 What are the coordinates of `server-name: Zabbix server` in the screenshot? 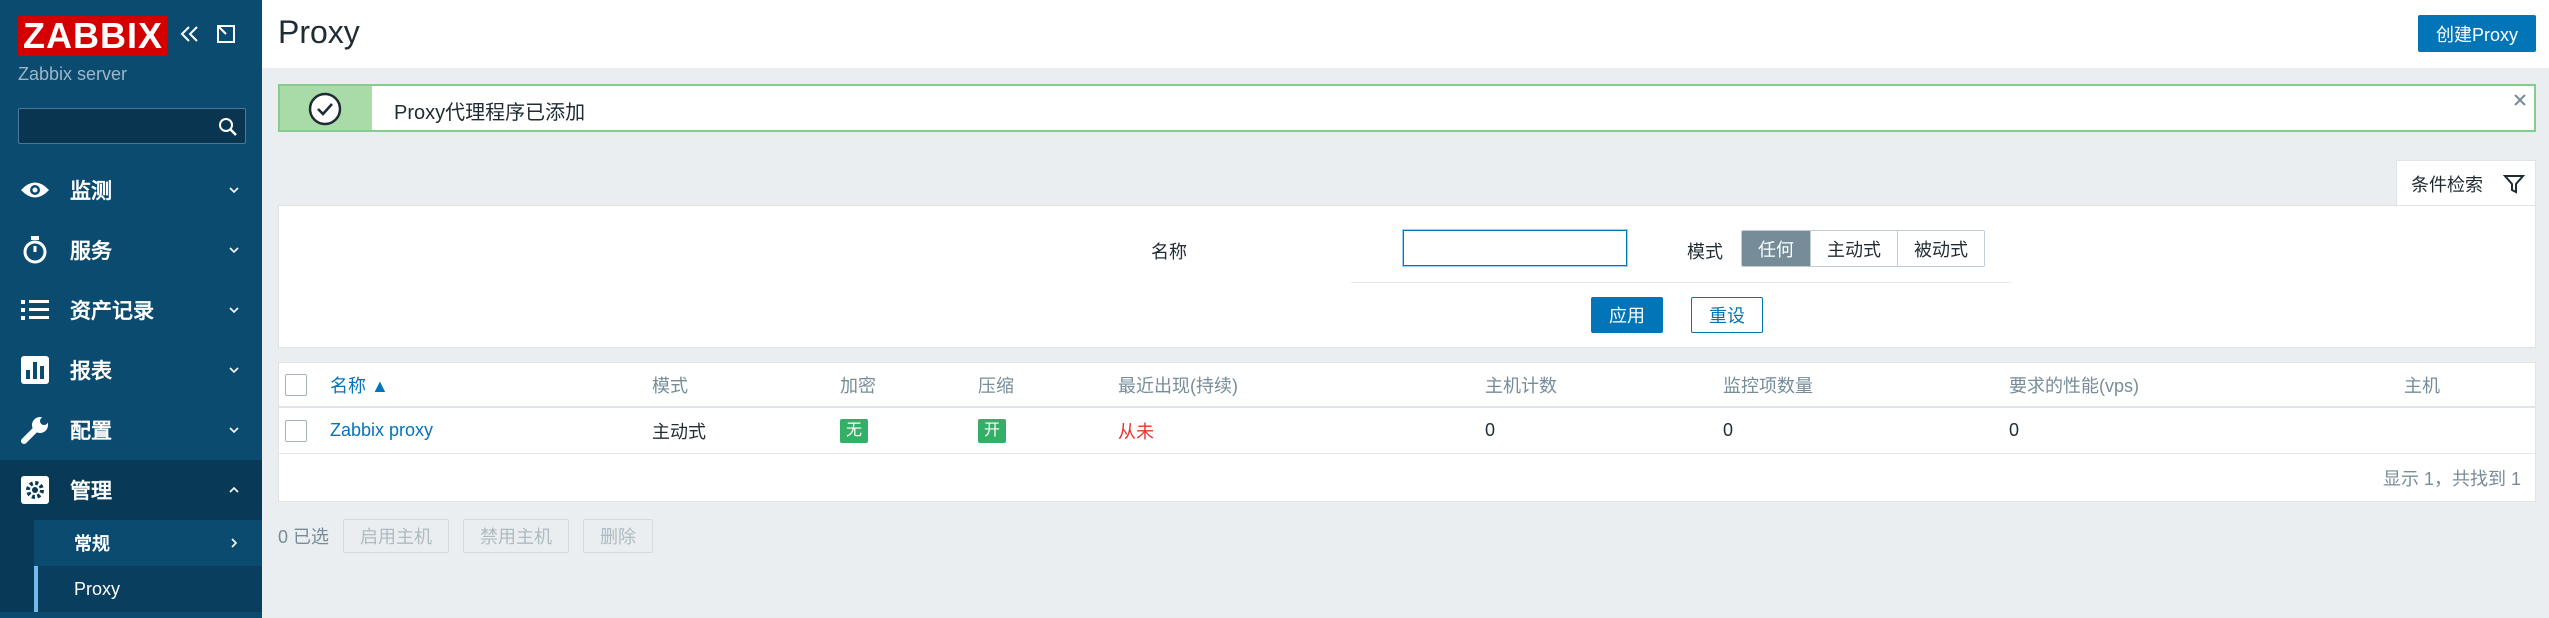 It's located at (73, 74).